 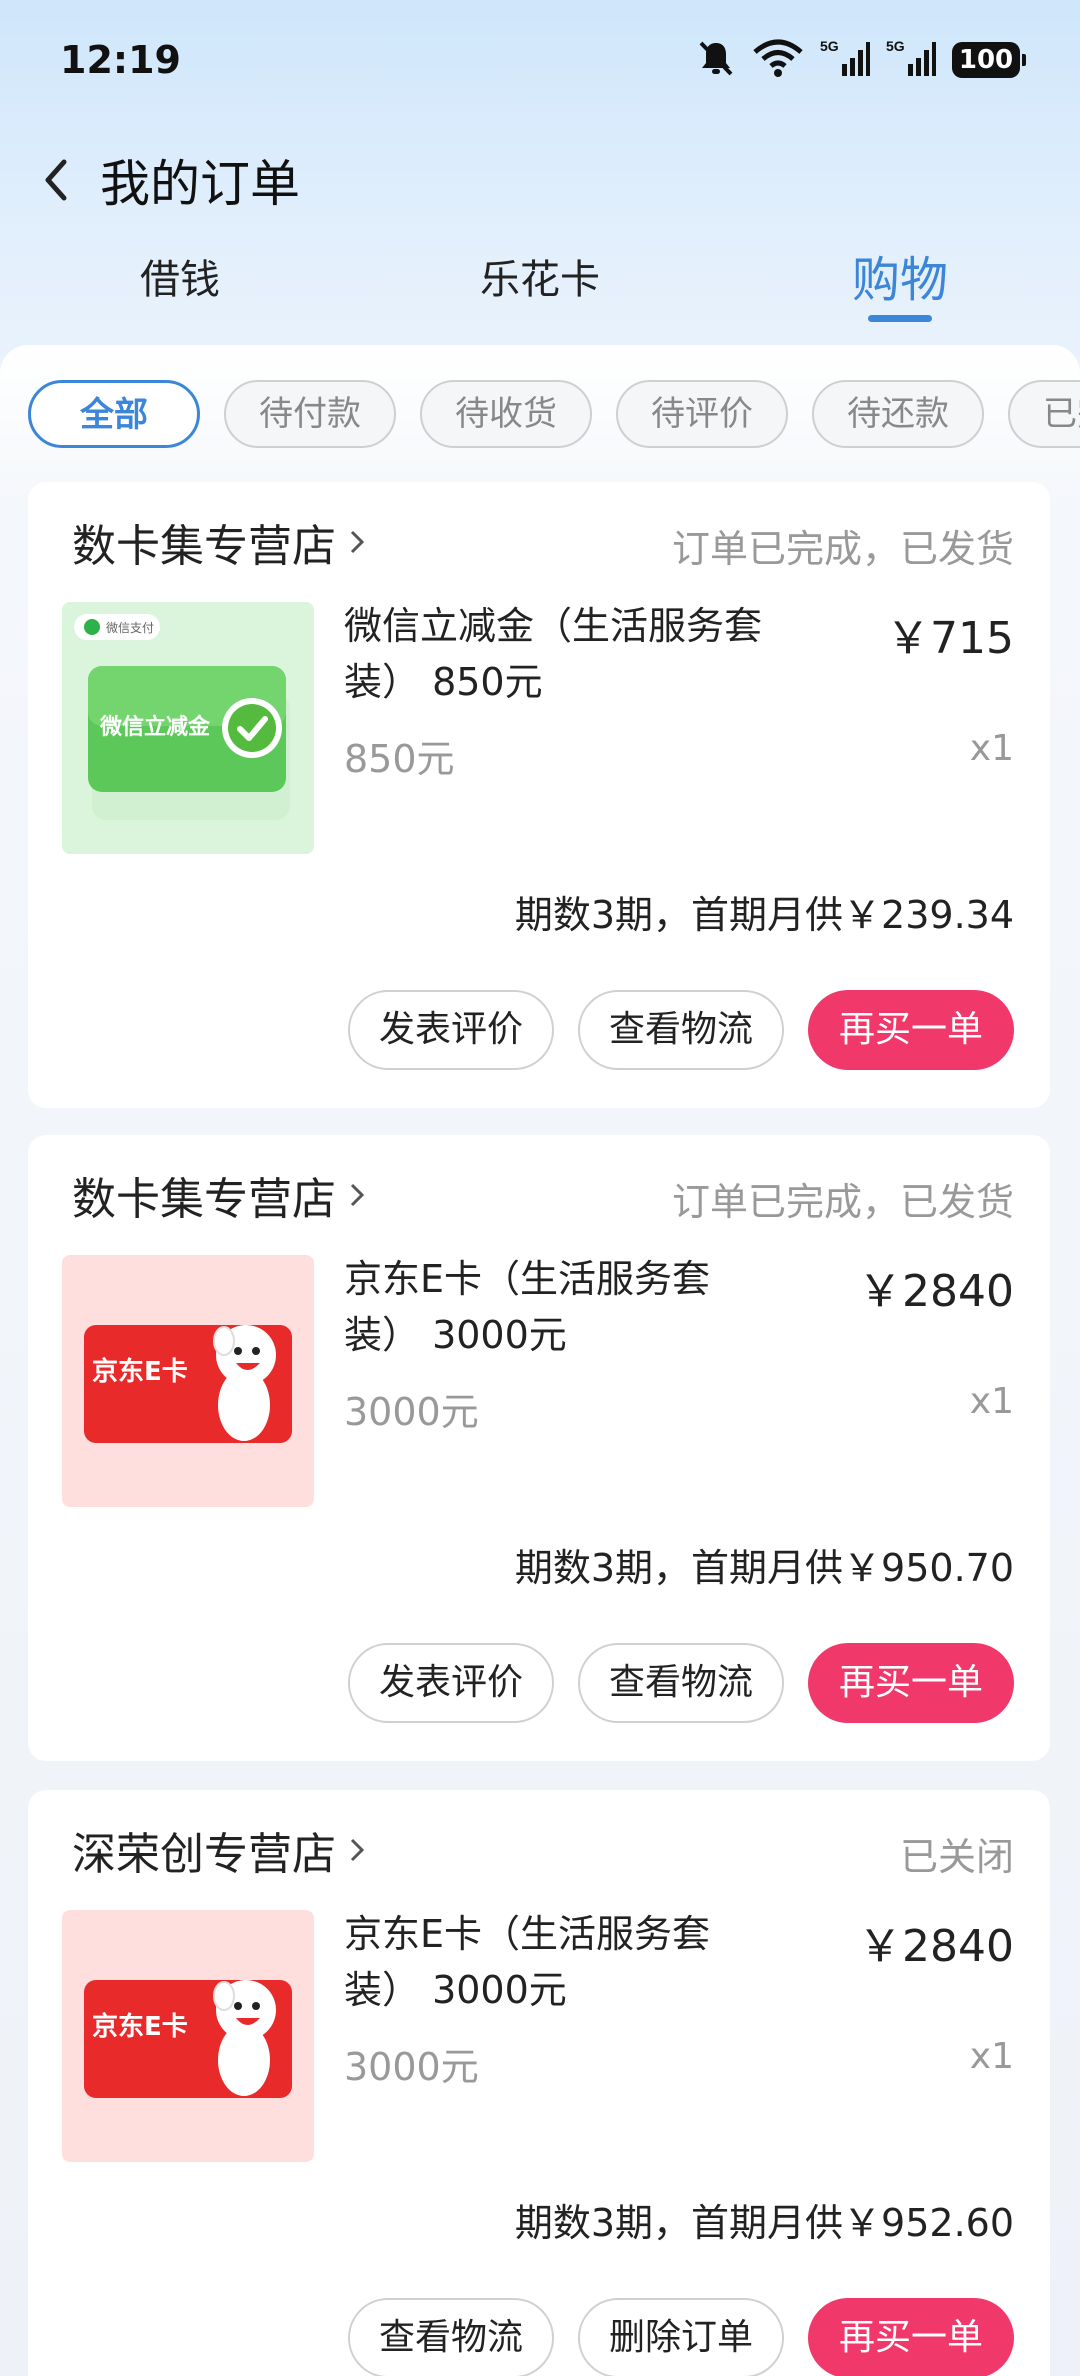 I want to click on product-image-label: 微信立减金, so click(x=155, y=727).